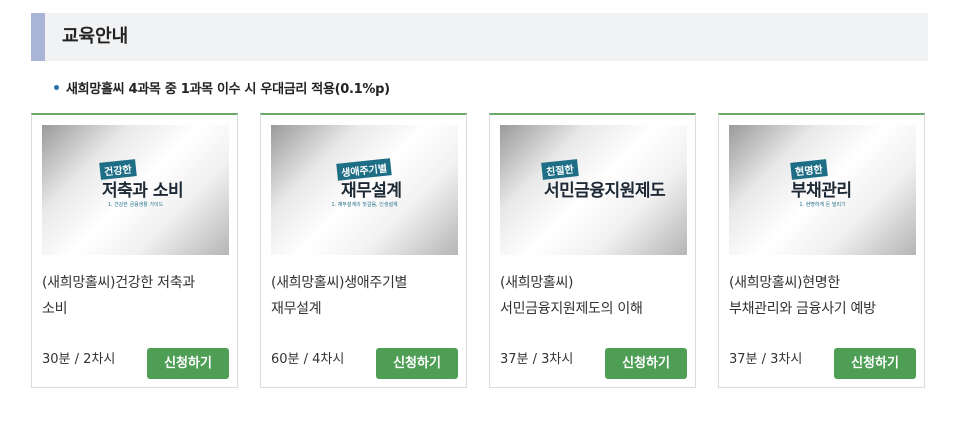 Image resolution: width=978 pixels, height=422 pixels. I want to click on thumbnail-subtitle: 1. 건강한 금융생활 가이드, so click(135, 205).